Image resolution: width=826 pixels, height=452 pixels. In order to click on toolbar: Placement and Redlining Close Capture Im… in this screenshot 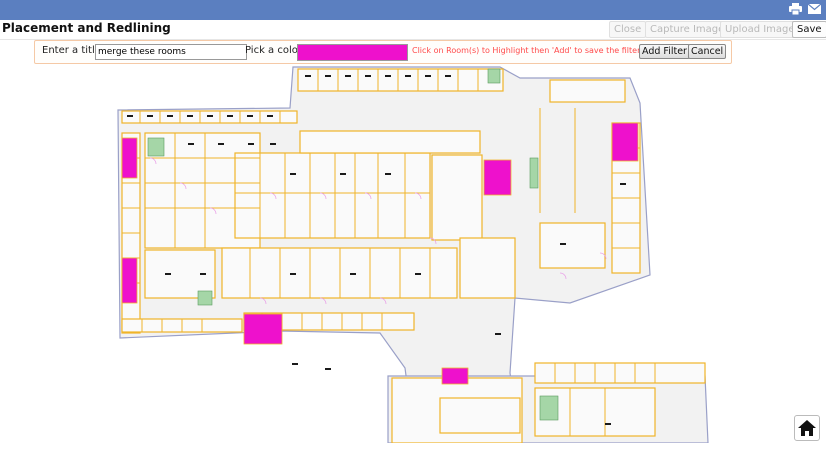, I will do `click(413, 30)`.